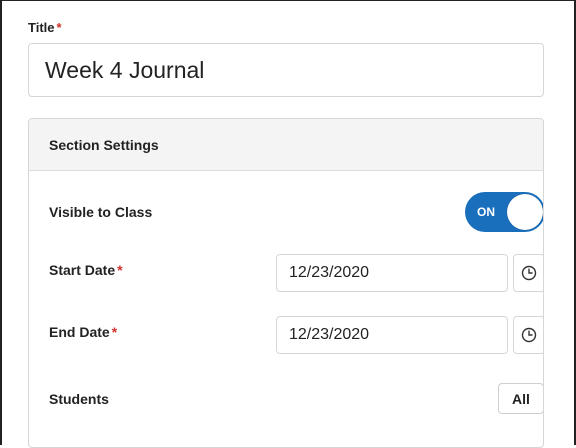 The image size is (576, 448). I want to click on start-date-label: Start Date *, so click(86, 270).